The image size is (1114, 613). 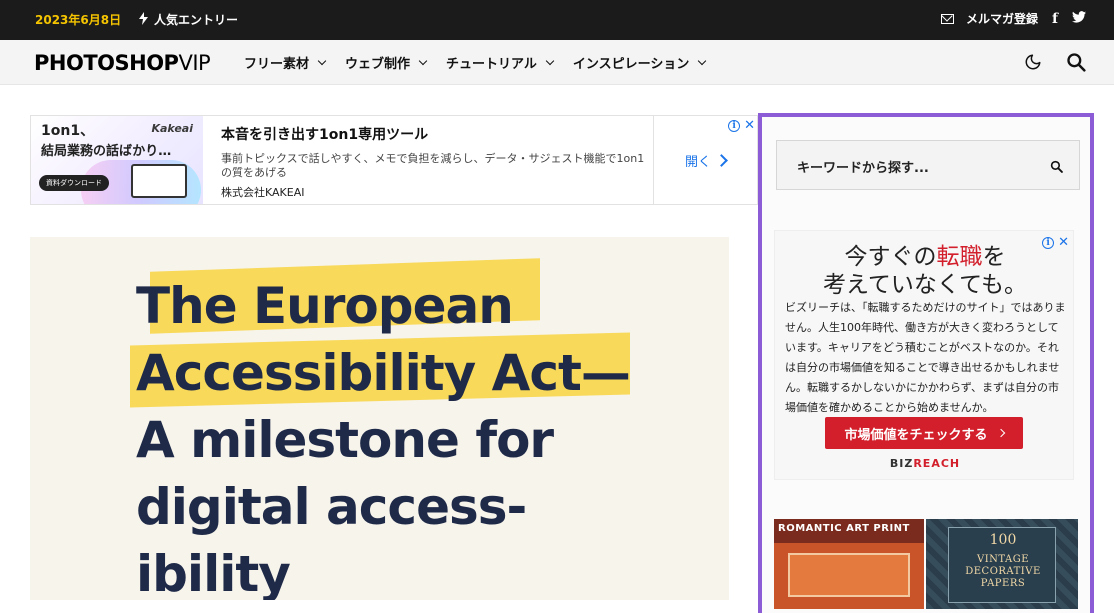 I want to click on promo-romantic-art-print: ROMANTIC ART PRINT, so click(x=849, y=564).